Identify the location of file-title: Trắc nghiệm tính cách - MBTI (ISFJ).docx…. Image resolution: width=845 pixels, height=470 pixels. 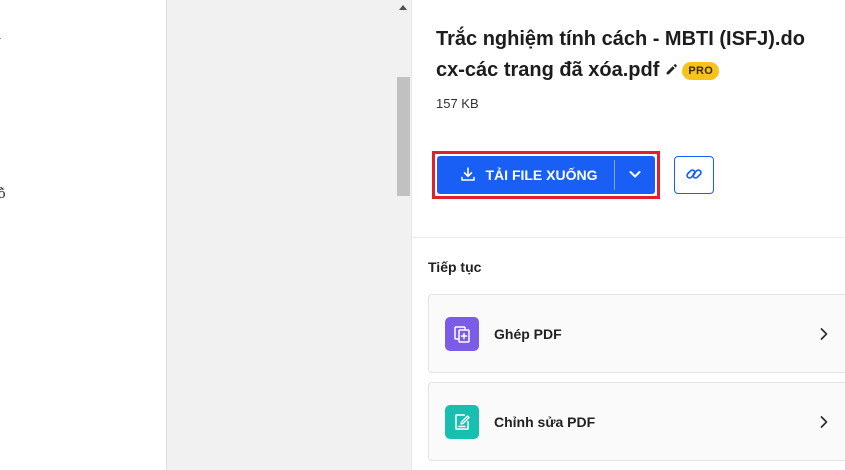
(621, 55).